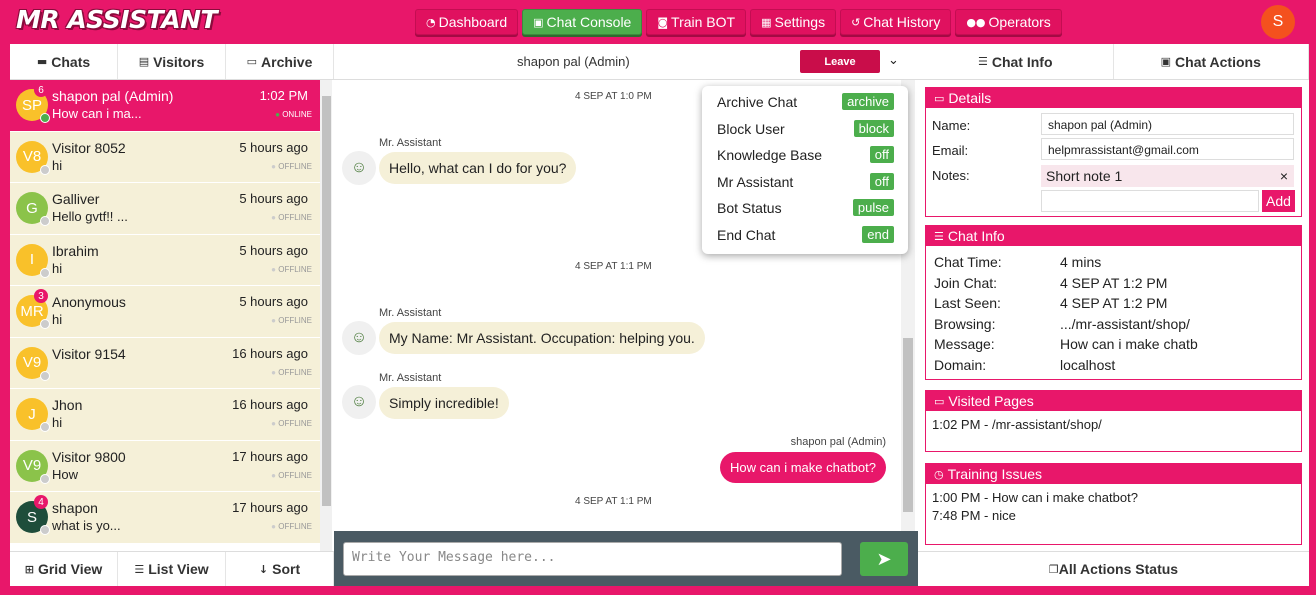 This screenshot has width=1316, height=595. What do you see at coordinates (1167, 124) in the screenshot?
I see `name-field: shapon pal (Admin)` at bounding box center [1167, 124].